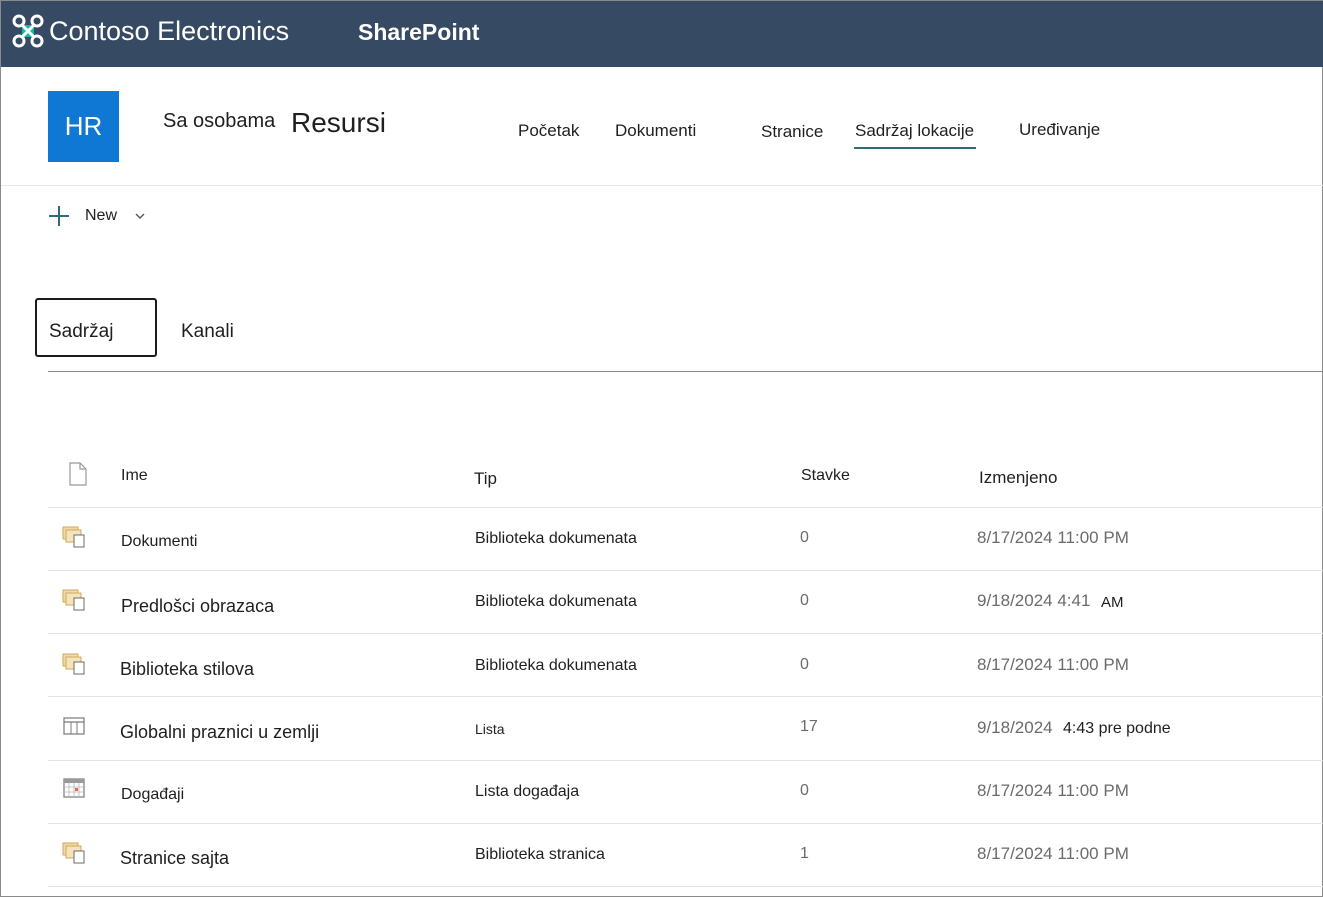 The height and width of the screenshot is (897, 1323). What do you see at coordinates (74, 788) in the screenshot?
I see `calendar-icon` at bounding box center [74, 788].